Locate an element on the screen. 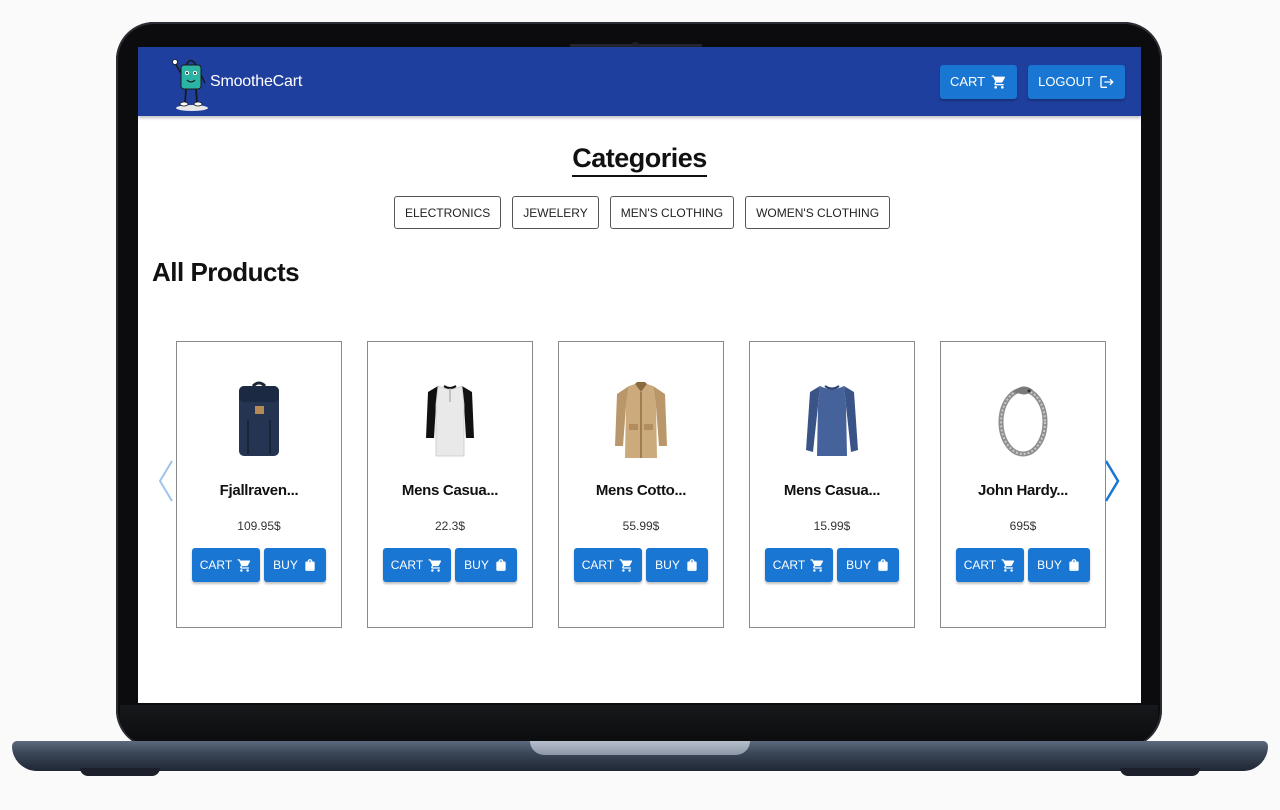 This screenshot has height=810, width=1280. product-price: 55.99$ is located at coordinates (641, 526).